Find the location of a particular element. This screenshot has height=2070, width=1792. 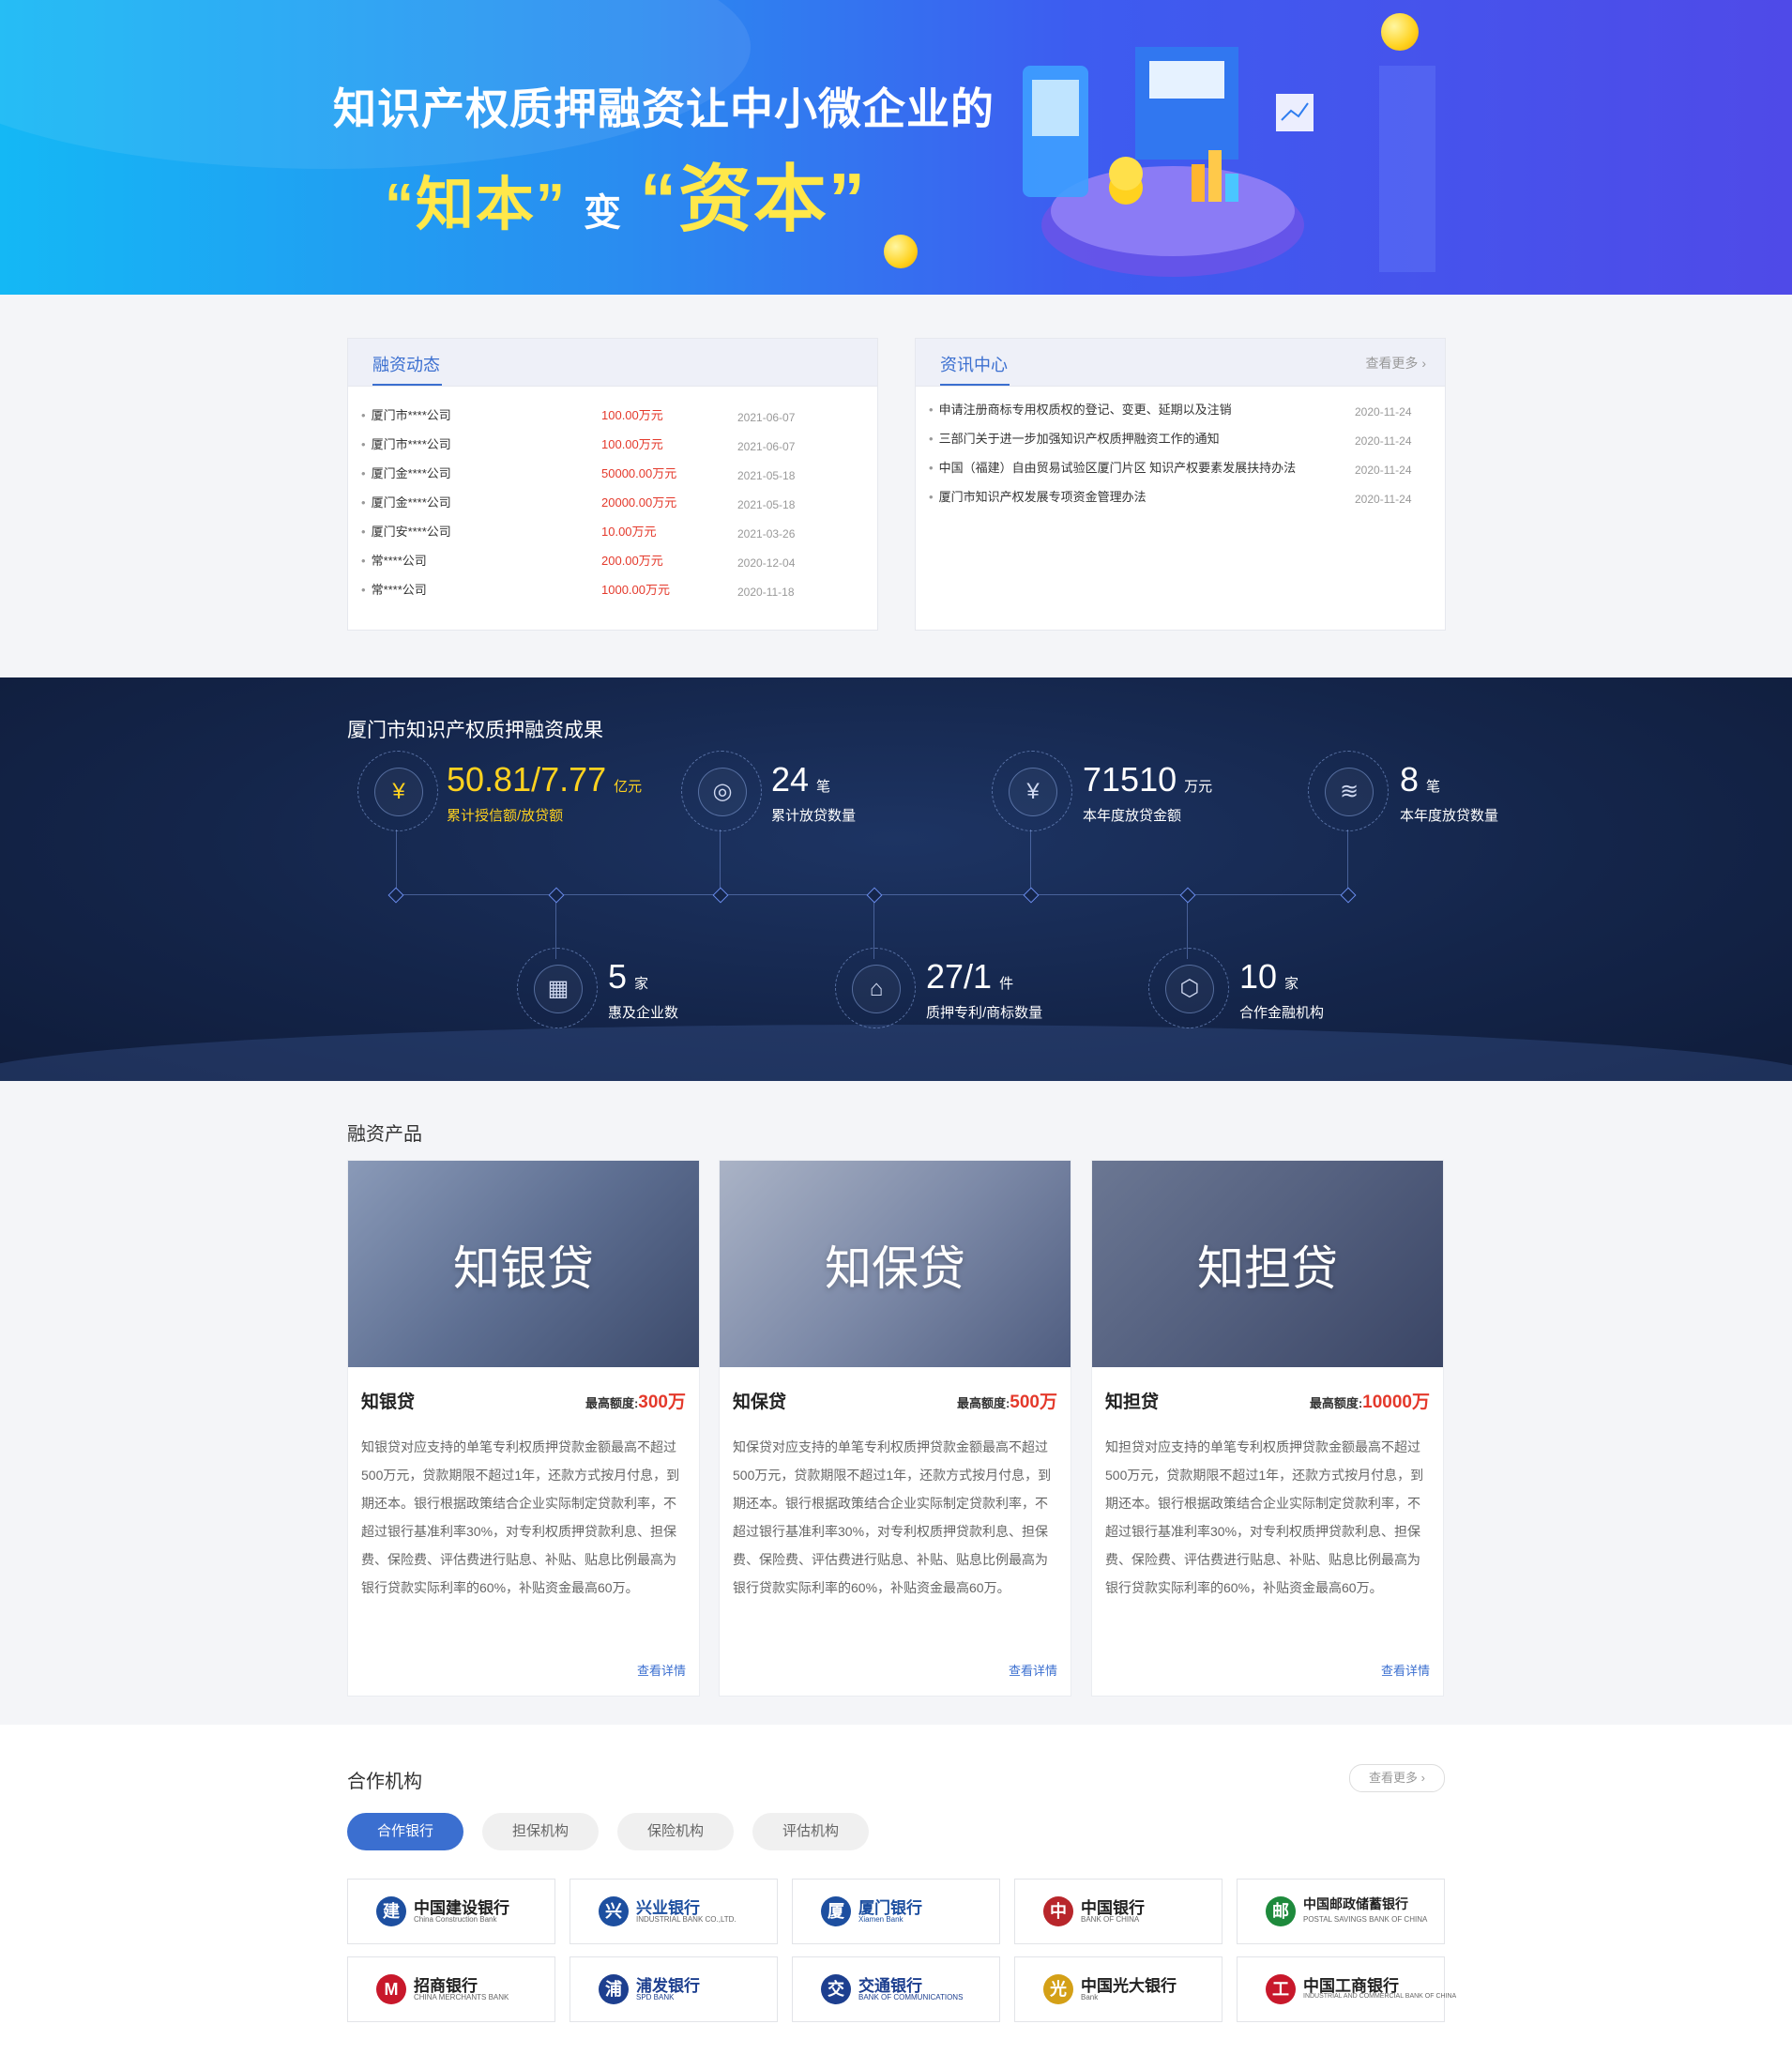

cmb-logo-icon: M is located at coordinates (391, 1989).